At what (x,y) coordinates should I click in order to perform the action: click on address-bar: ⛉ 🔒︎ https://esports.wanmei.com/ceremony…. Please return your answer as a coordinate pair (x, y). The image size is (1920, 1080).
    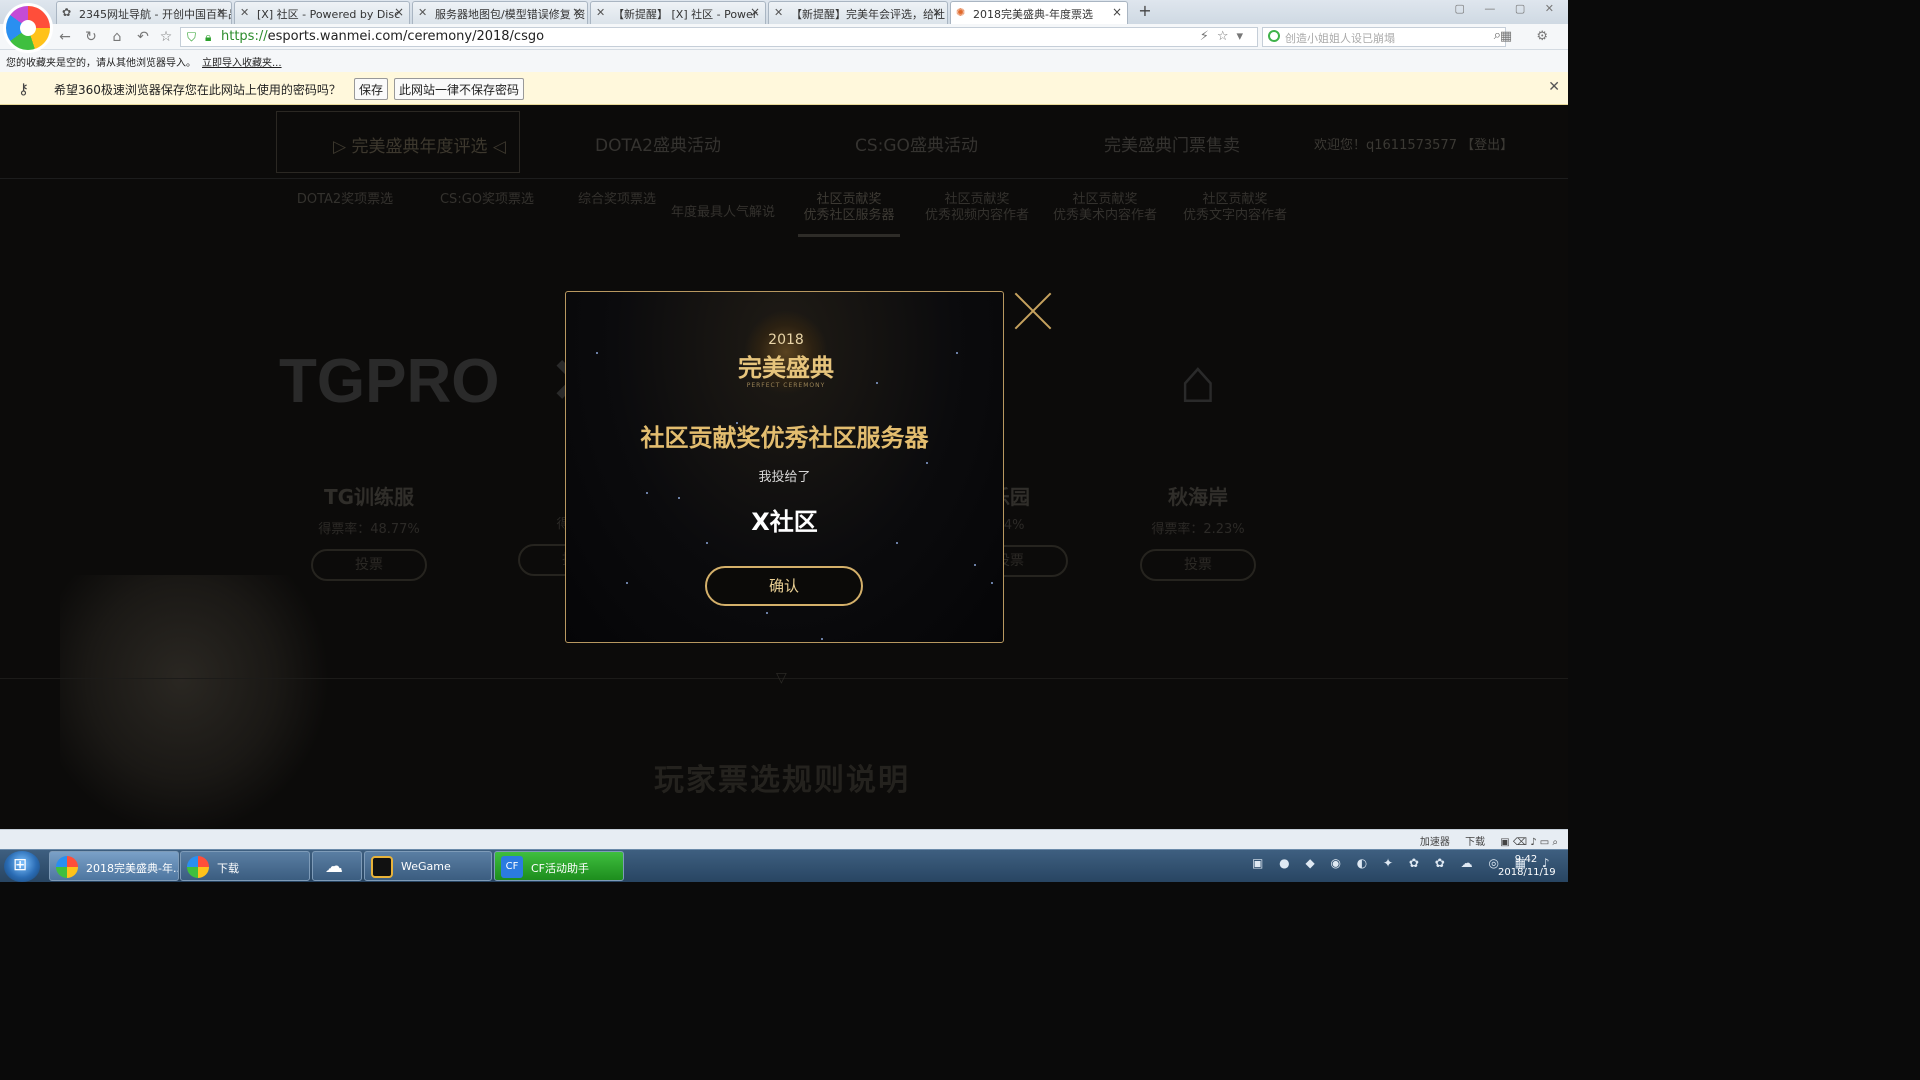
    Looking at the image, I should click on (719, 37).